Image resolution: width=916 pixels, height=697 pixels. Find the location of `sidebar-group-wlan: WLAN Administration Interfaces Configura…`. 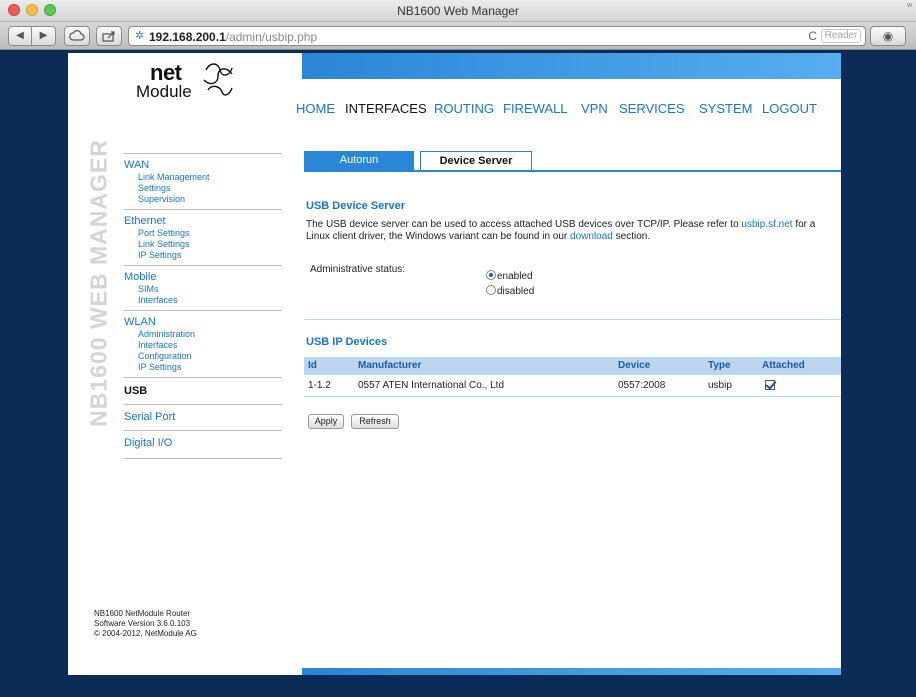

sidebar-group-wlan: WLAN Administration Interfaces Configura… is located at coordinates (203, 343).